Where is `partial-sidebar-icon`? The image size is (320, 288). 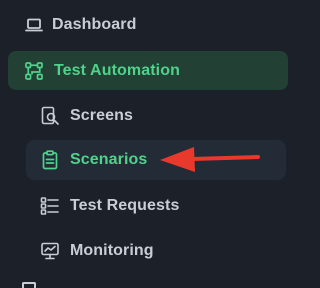
partial-sidebar-icon is located at coordinates (29, 285).